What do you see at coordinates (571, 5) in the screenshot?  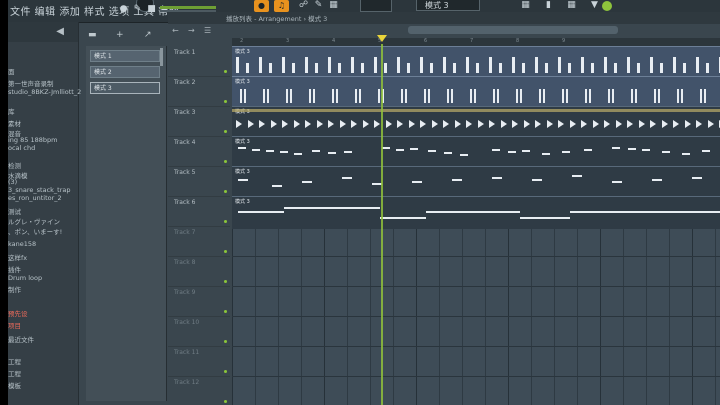 I see `channel-rack-icon: ▦` at bounding box center [571, 5].